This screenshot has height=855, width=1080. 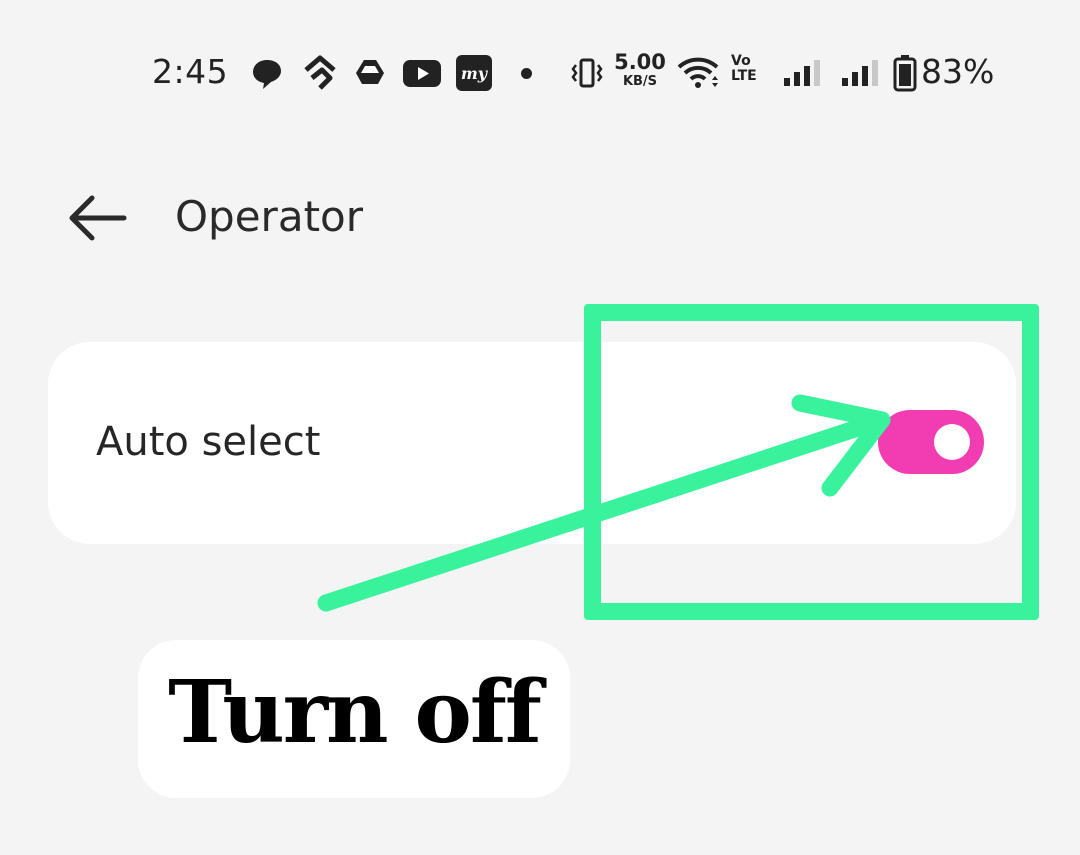 I want to click on wifi-icon, so click(x=698, y=72).